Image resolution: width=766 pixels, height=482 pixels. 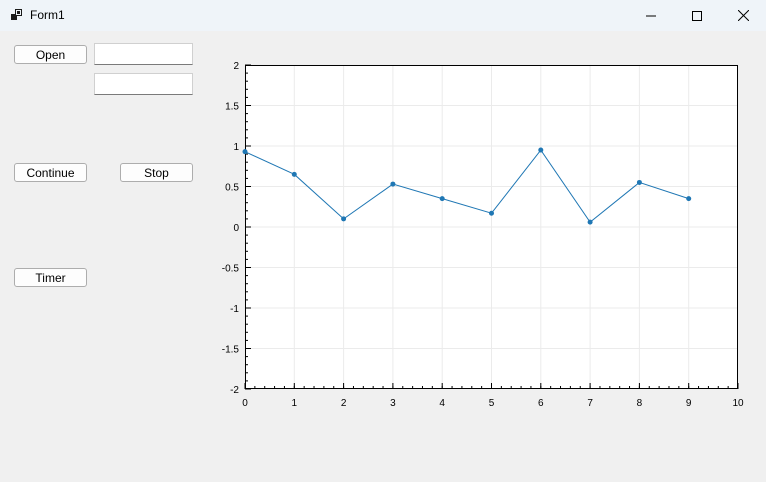 What do you see at coordinates (541, 403) in the screenshot?
I see `x-tick-label: 6` at bounding box center [541, 403].